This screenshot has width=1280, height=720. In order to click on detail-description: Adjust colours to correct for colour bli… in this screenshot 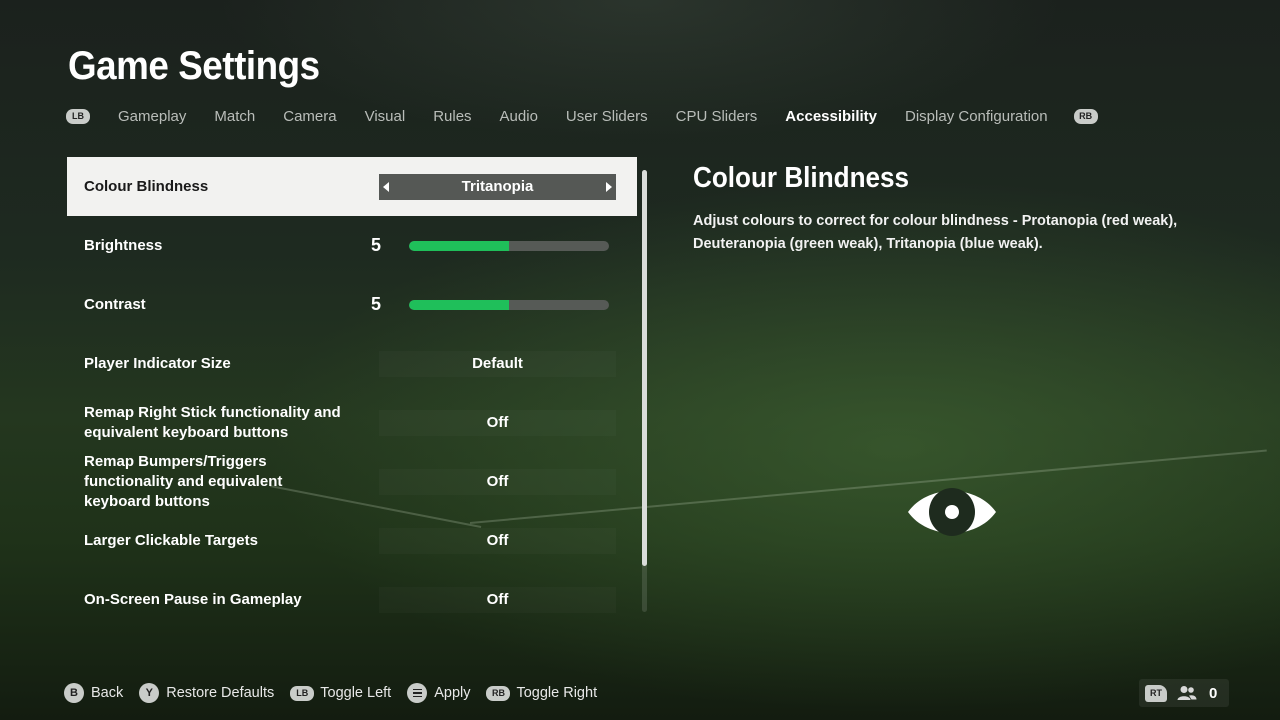, I will do `click(935, 232)`.